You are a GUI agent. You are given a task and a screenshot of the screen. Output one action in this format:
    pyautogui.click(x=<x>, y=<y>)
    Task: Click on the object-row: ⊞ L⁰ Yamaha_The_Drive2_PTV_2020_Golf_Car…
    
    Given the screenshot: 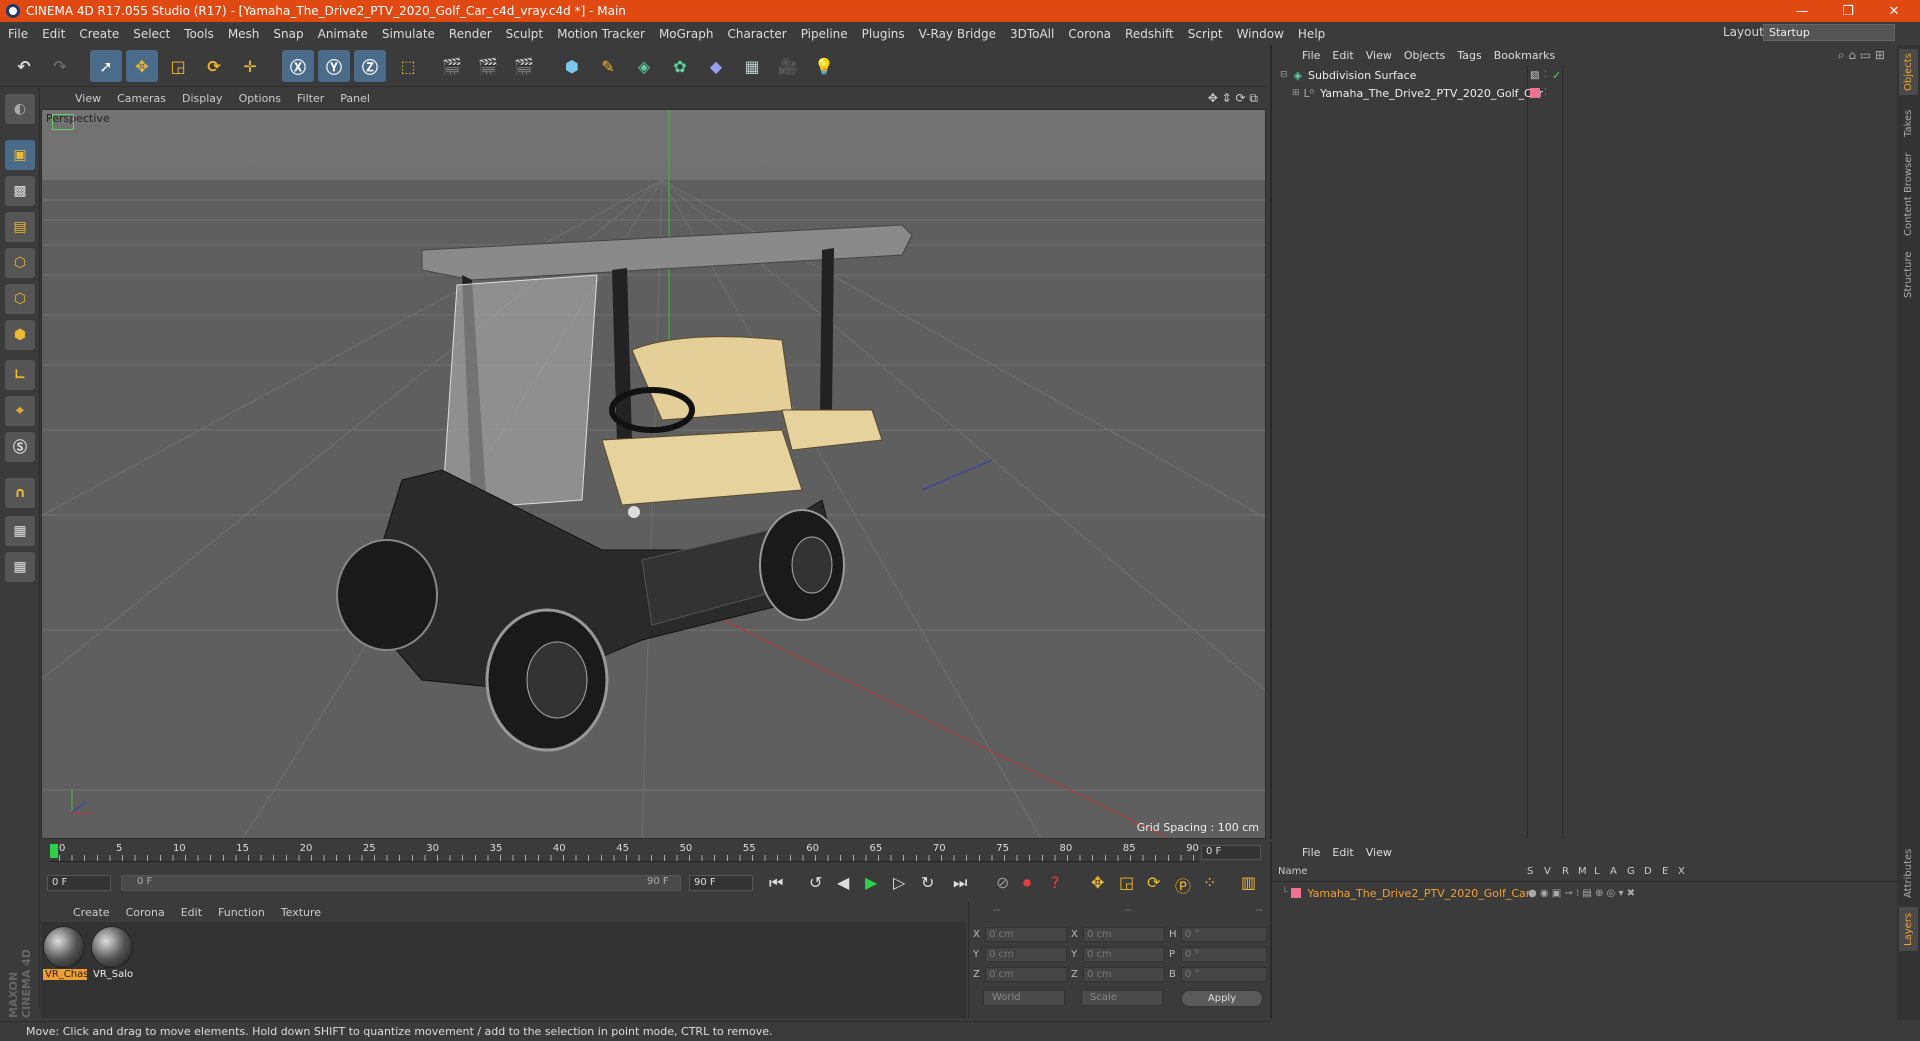 What is the action you would take?
    pyautogui.click(x=1584, y=93)
    